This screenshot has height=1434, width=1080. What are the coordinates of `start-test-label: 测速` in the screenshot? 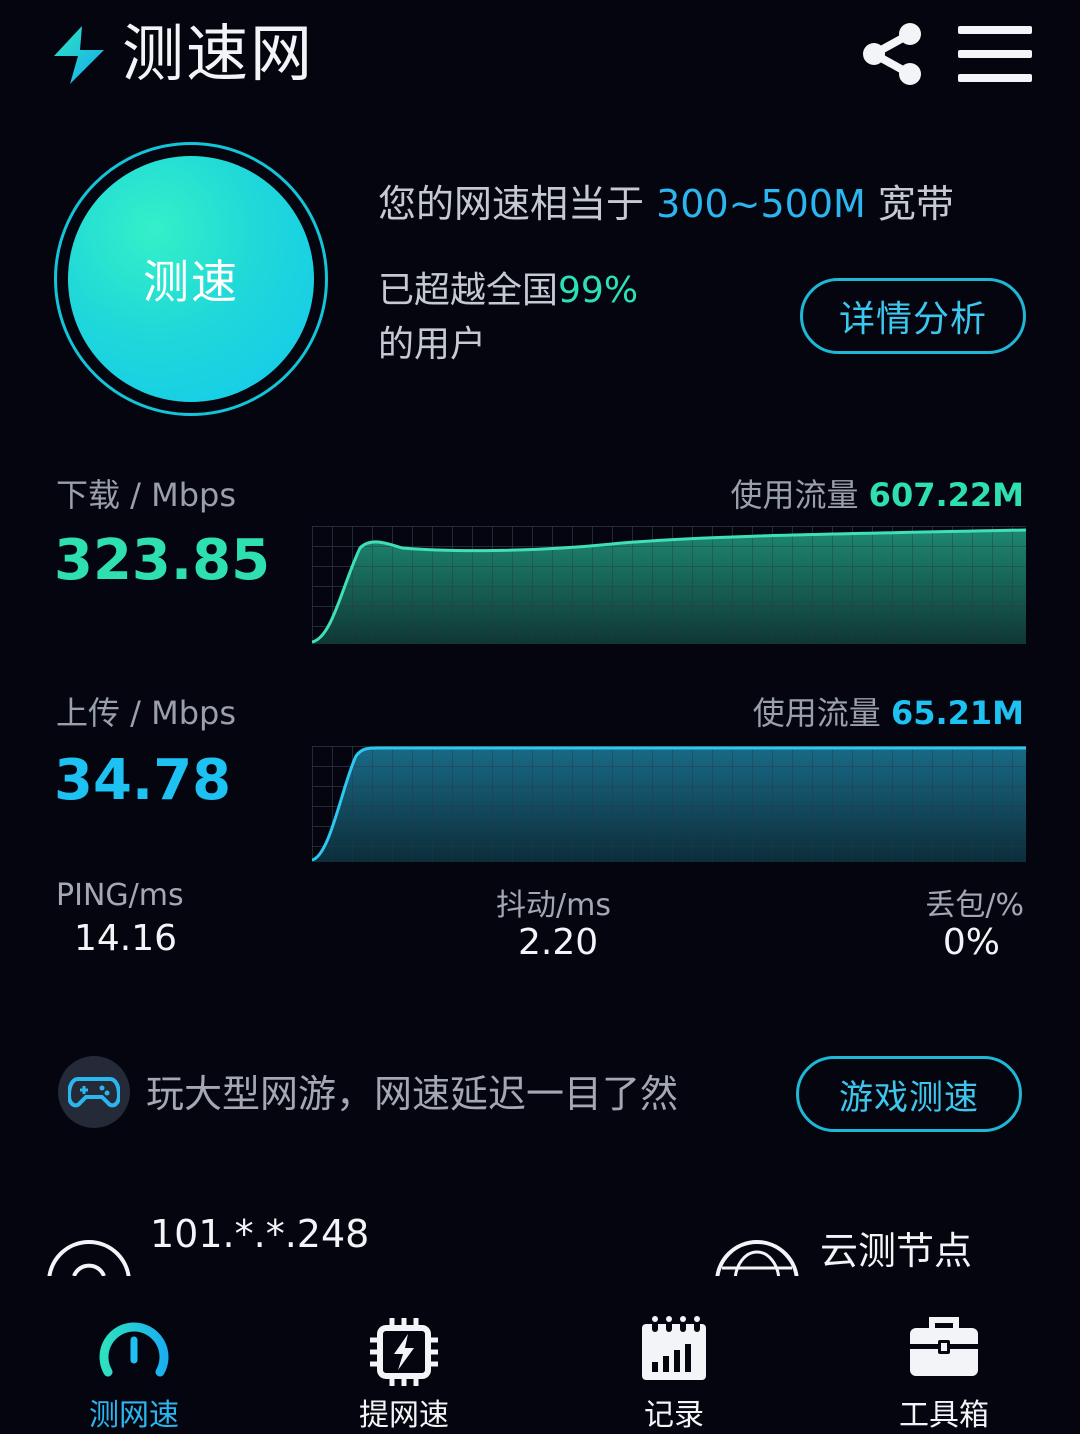 It's located at (191, 282).